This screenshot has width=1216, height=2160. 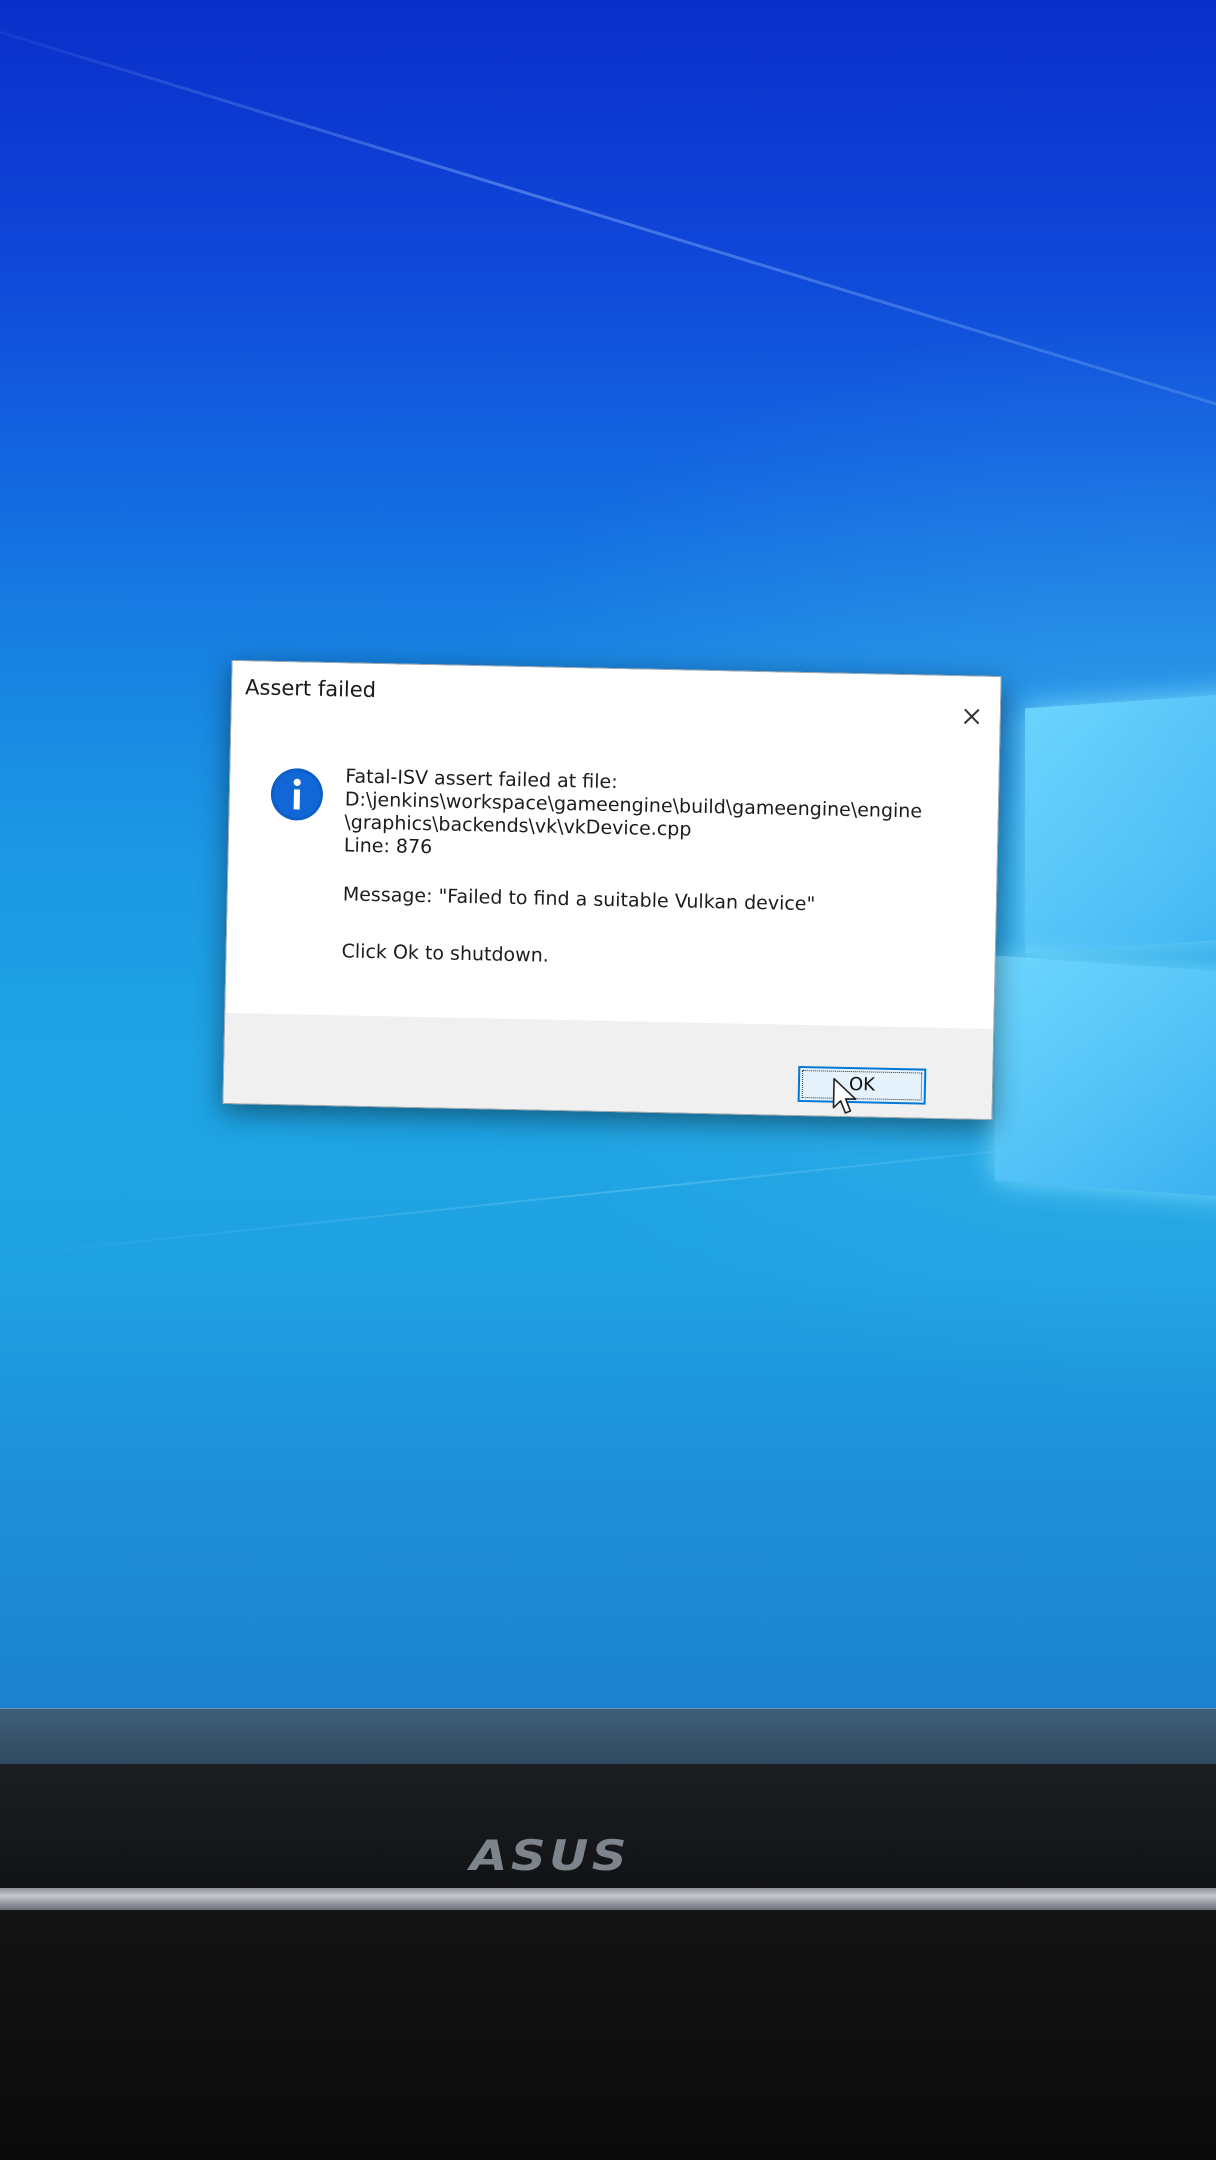 I want to click on info-icon, so click(x=296, y=794).